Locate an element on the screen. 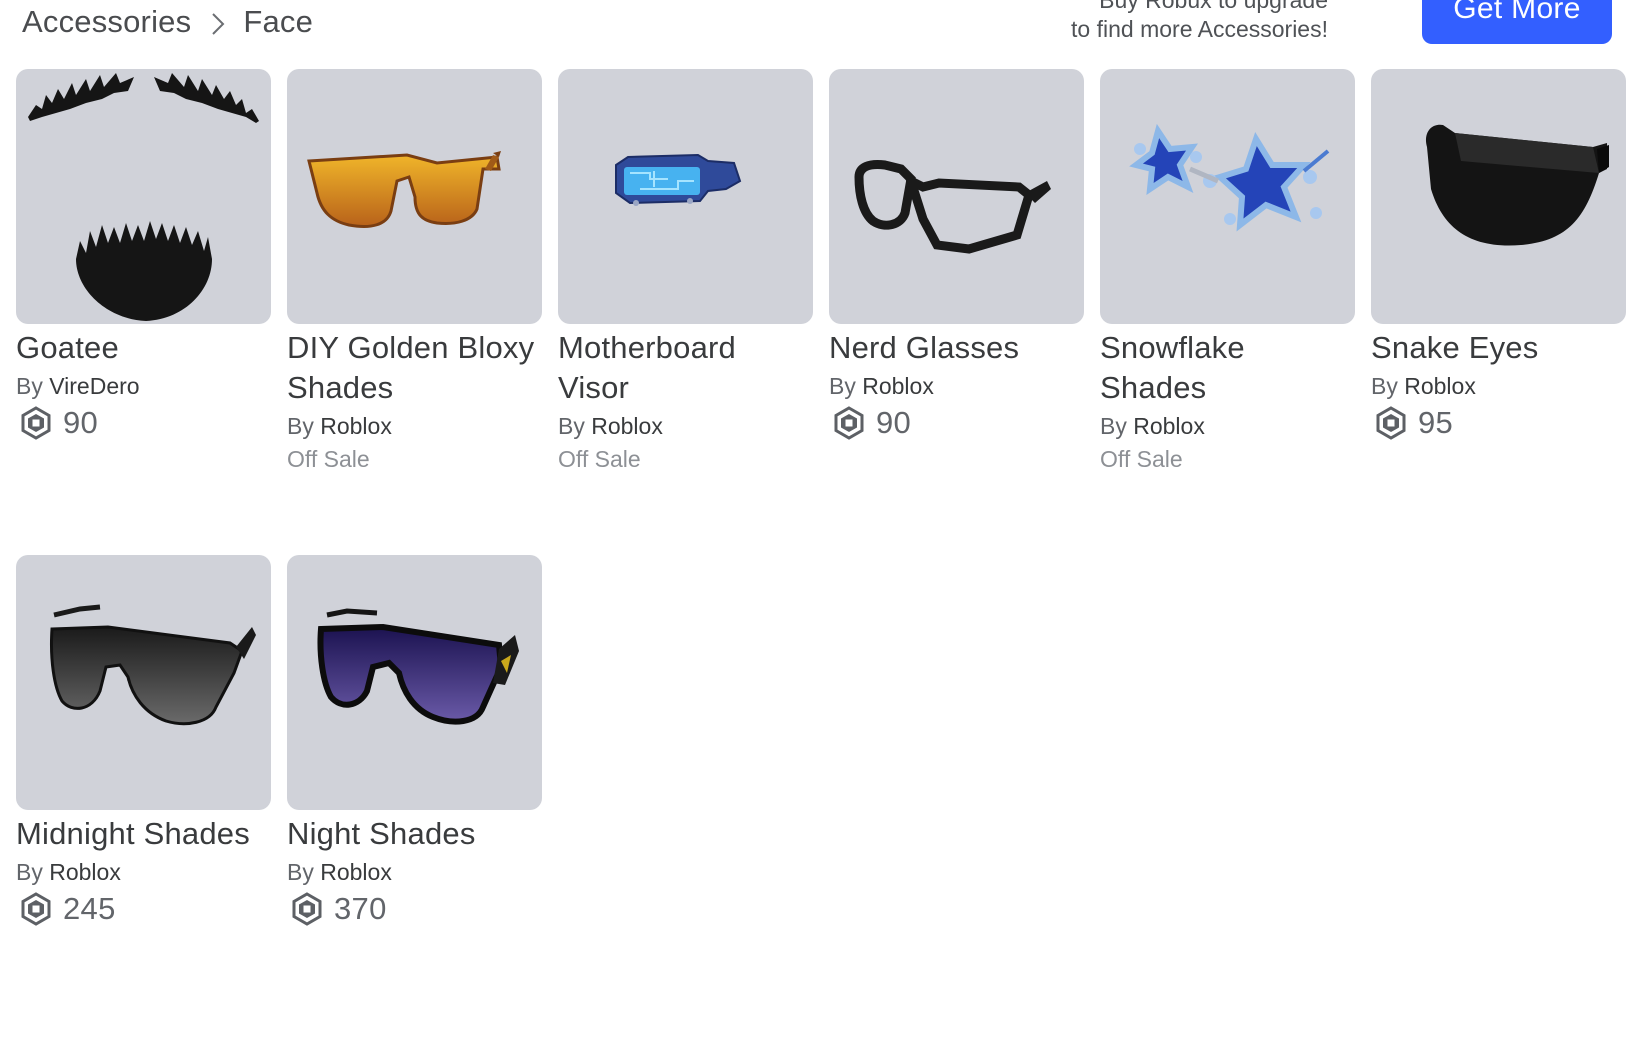 The height and width of the screenshot is (1040, 1638). breadcrumb-current: Face is located at coordinates (278, 21).